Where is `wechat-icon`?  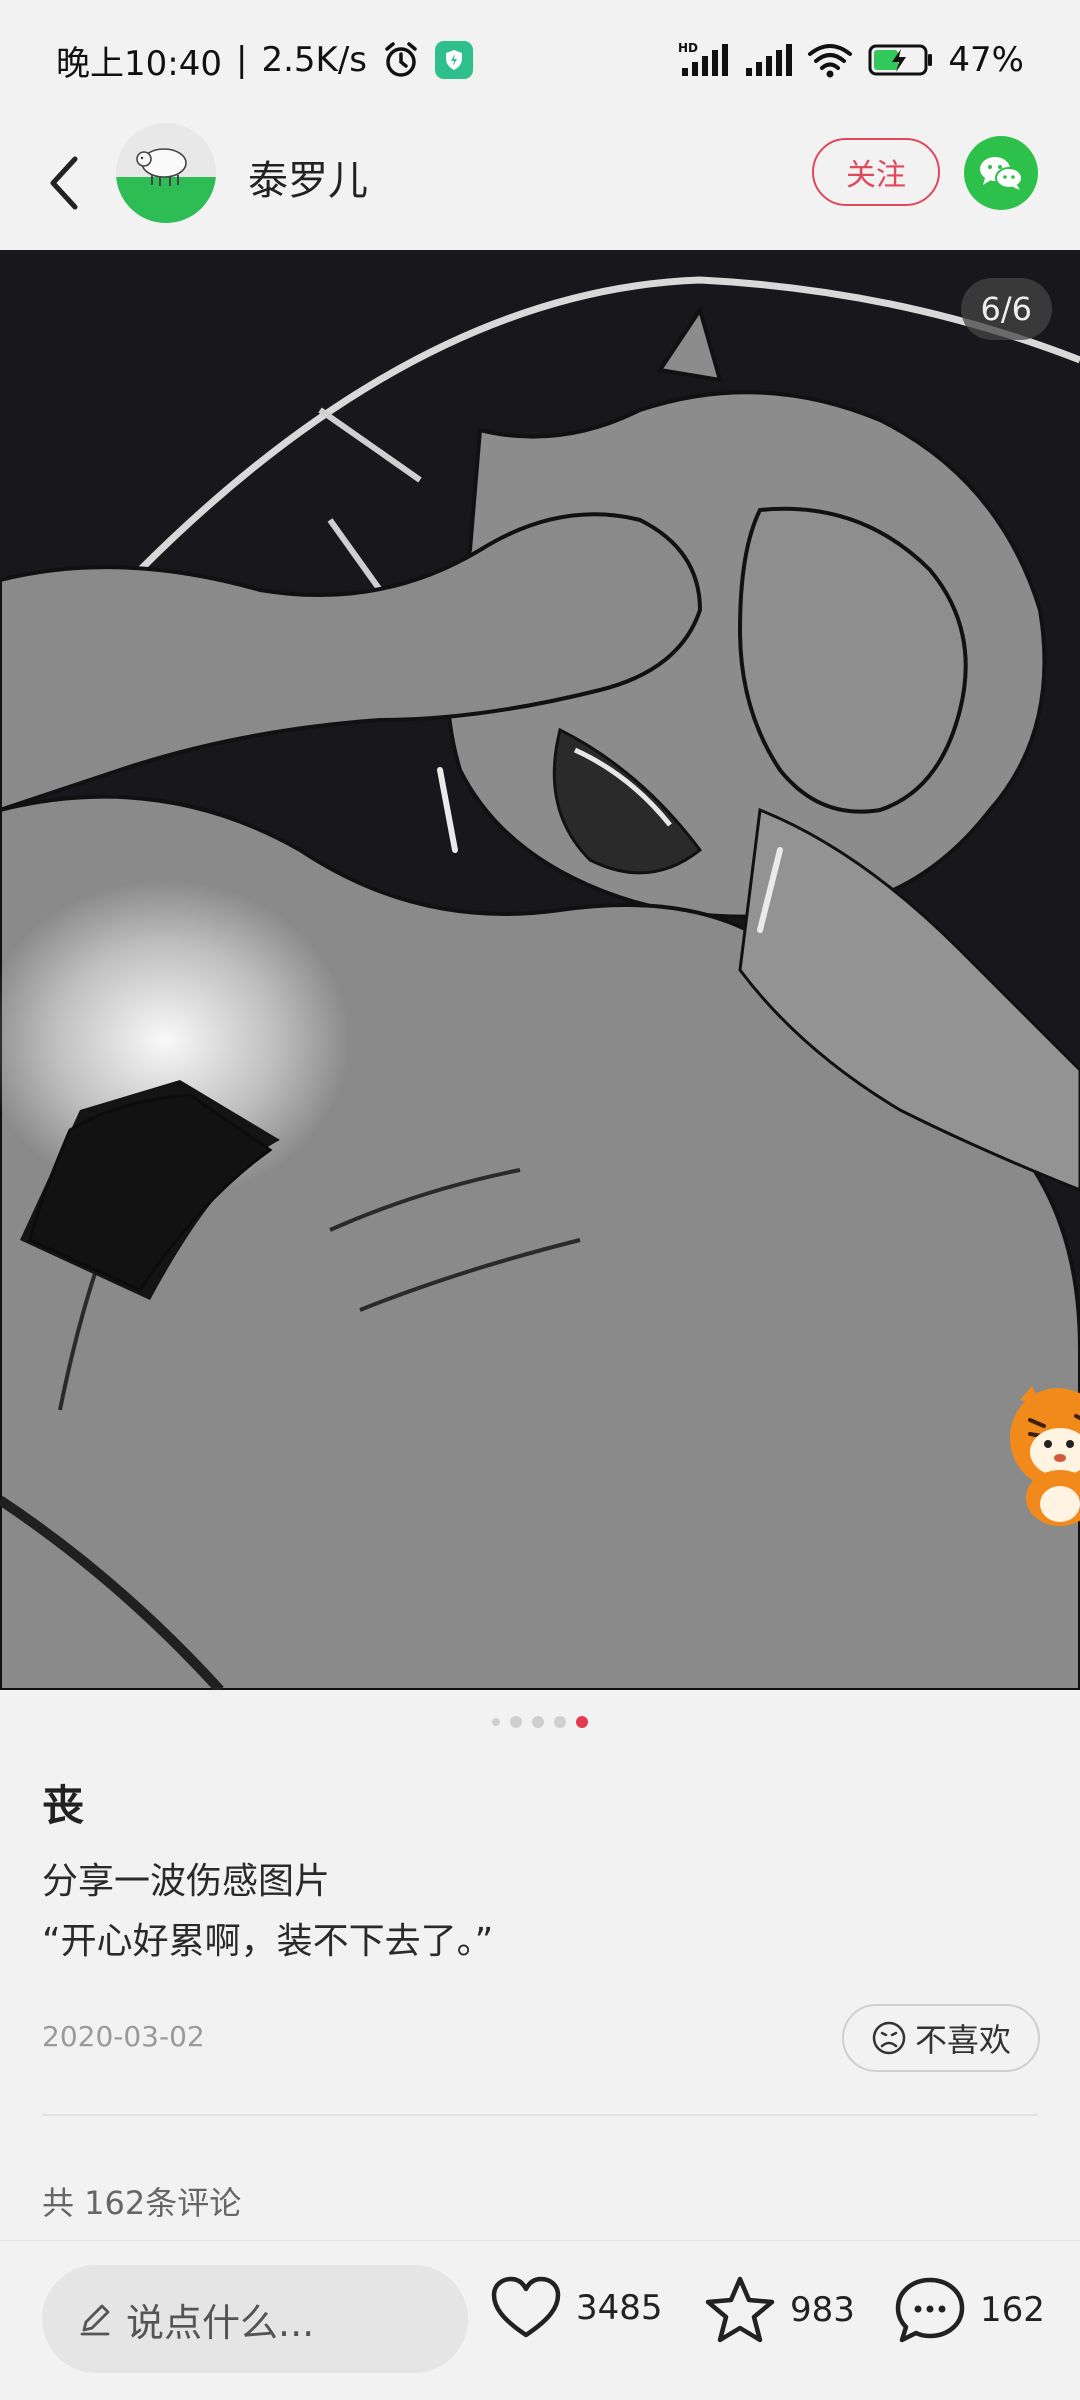
wechat-icon is located at coordinates (1001, 173).